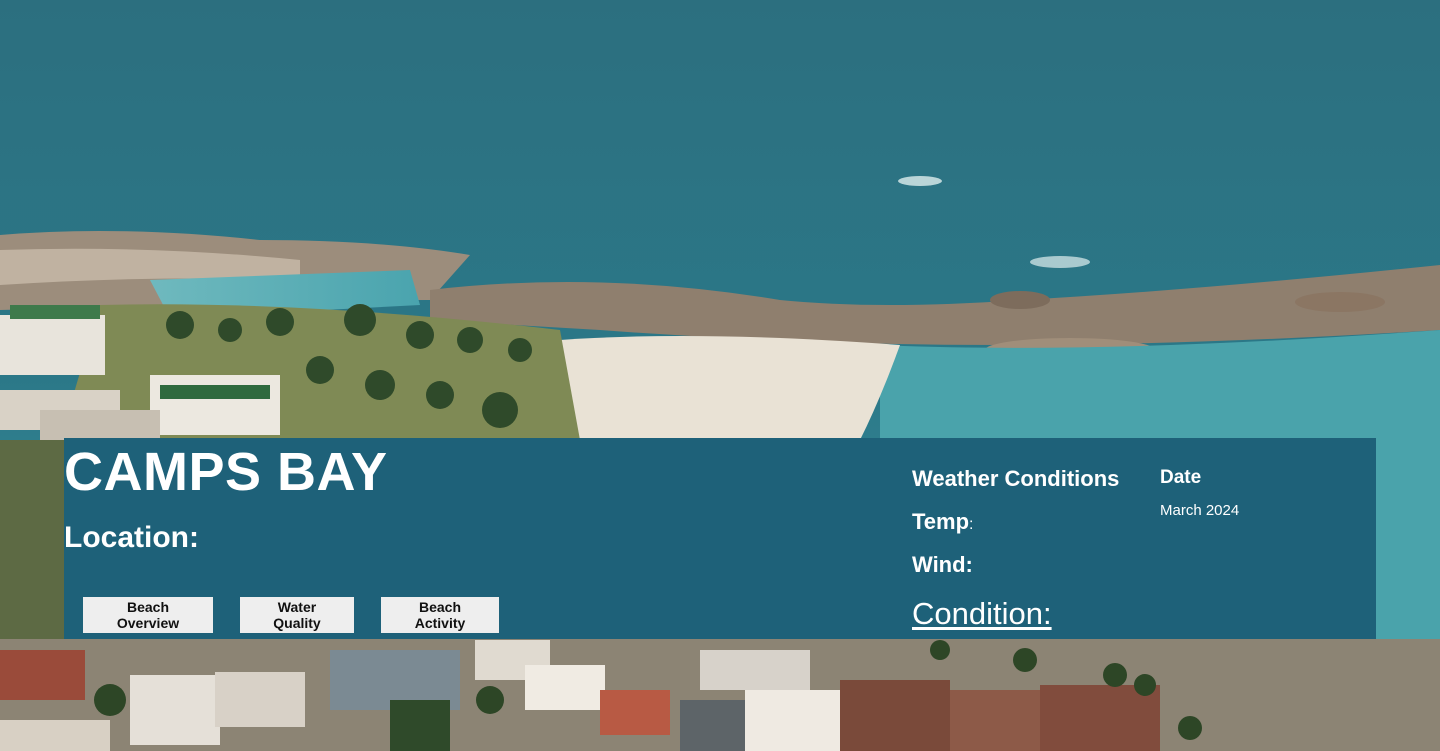 The width and height of the screenshot is (1440, 751). I want to click on condition-label: Condition:, so click(982, 613).